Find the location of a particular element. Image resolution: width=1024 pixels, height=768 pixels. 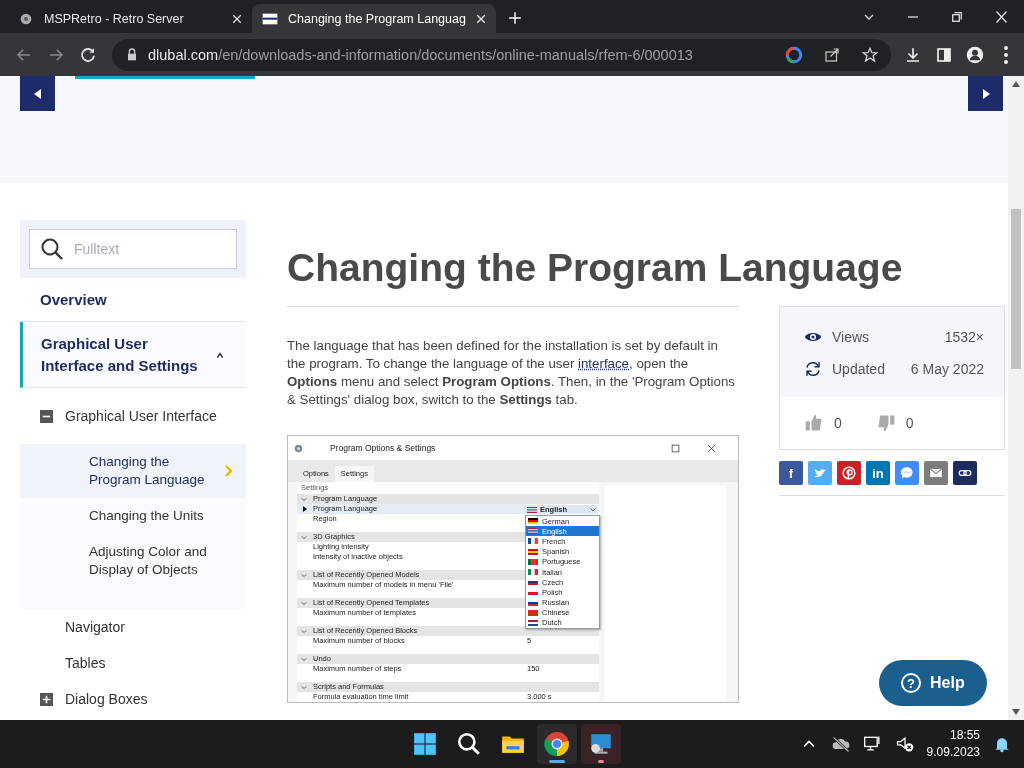

chrome-icon is located at coordinates (557, 744).